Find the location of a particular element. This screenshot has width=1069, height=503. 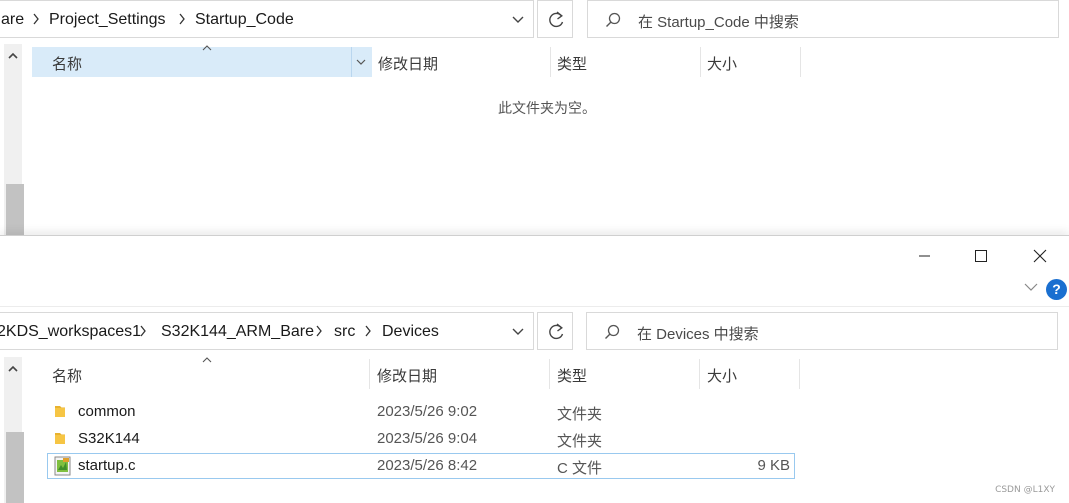

search-box: 在 Startup_Code 中搜索 is located at coordinates (823, 19).